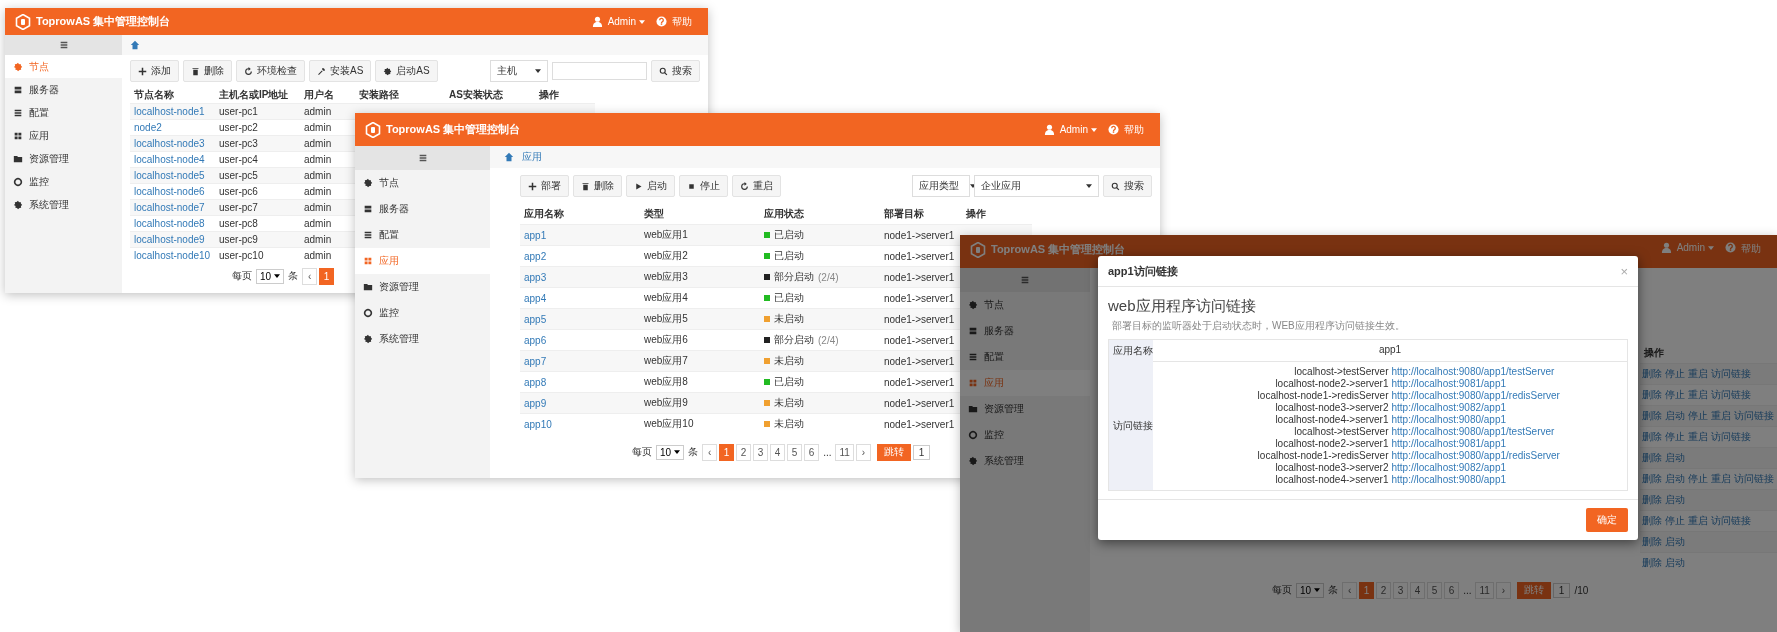  What do you see at coordinates (778, 452) in the screenshot?
I see `page-button: 4` at bounding box center [778, 452].